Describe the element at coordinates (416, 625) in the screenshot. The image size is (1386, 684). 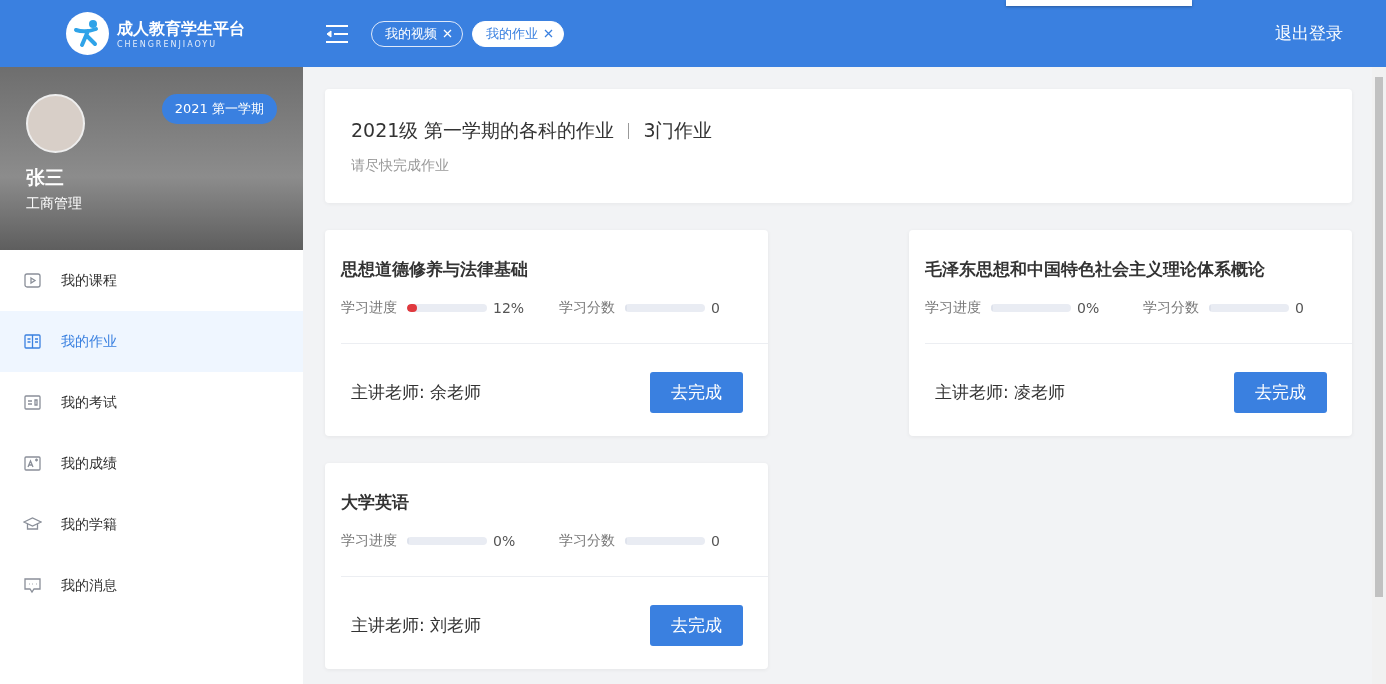
I see `teacher-name: 主讲老师: 刘老师` at that location.